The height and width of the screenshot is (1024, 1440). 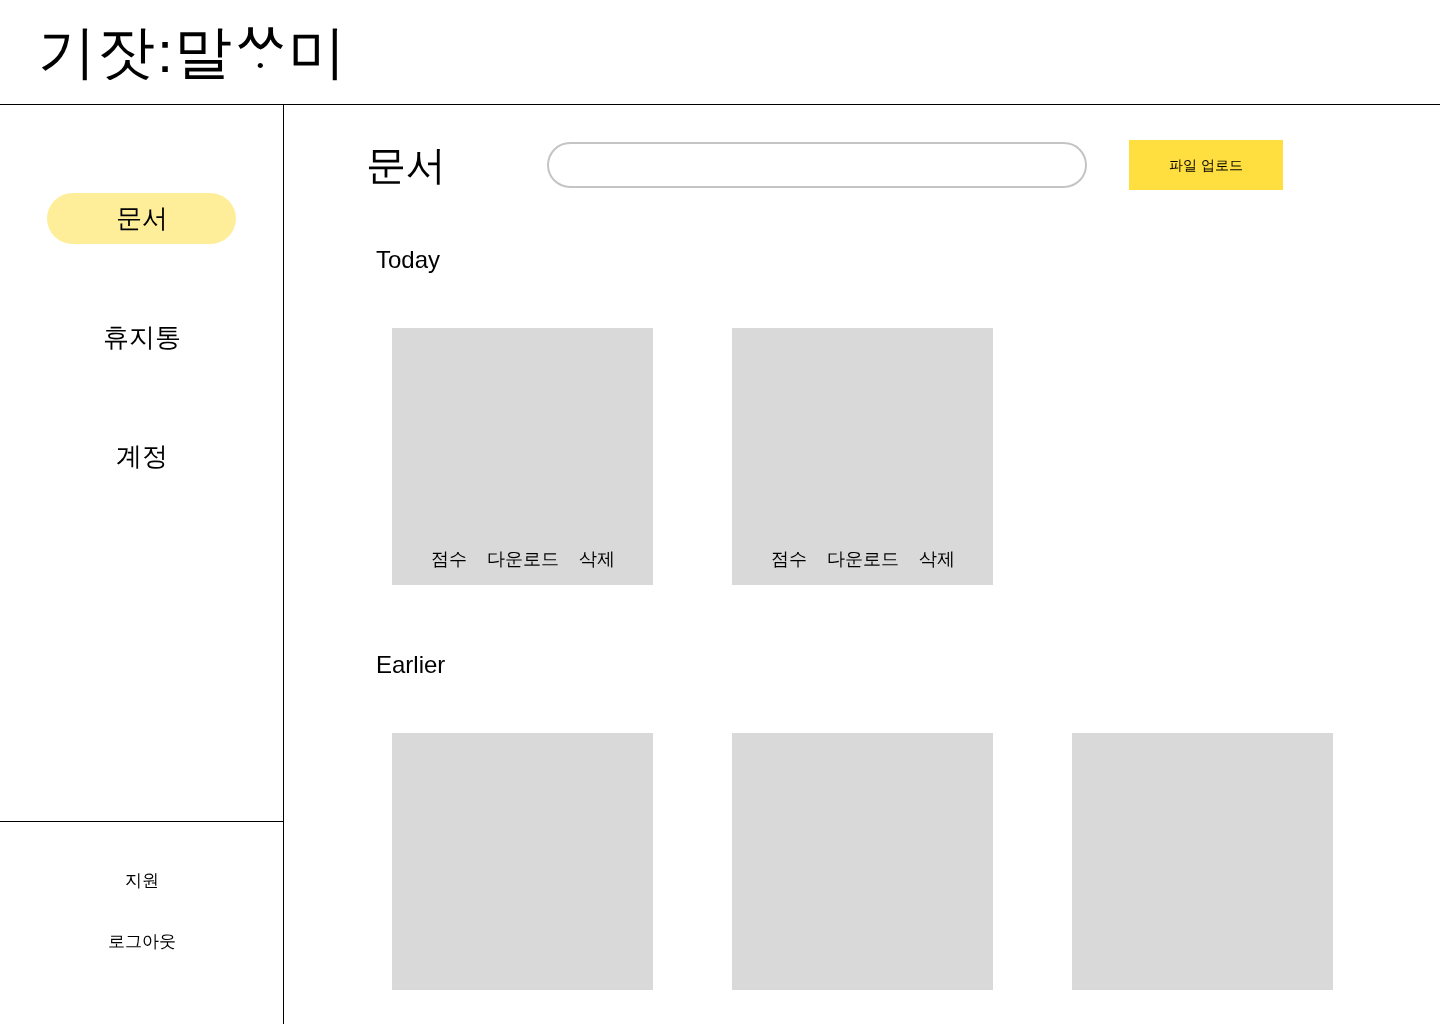 I want to click on sidebar-item: 휴지통, so click(x=141, y=337).